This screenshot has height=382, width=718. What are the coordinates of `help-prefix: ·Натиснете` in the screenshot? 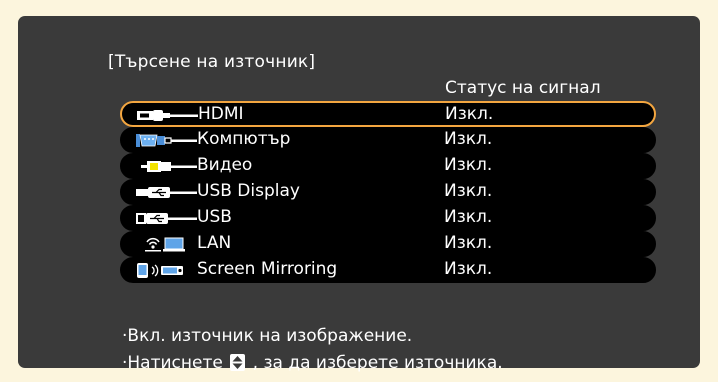 It's located at (172, 363).